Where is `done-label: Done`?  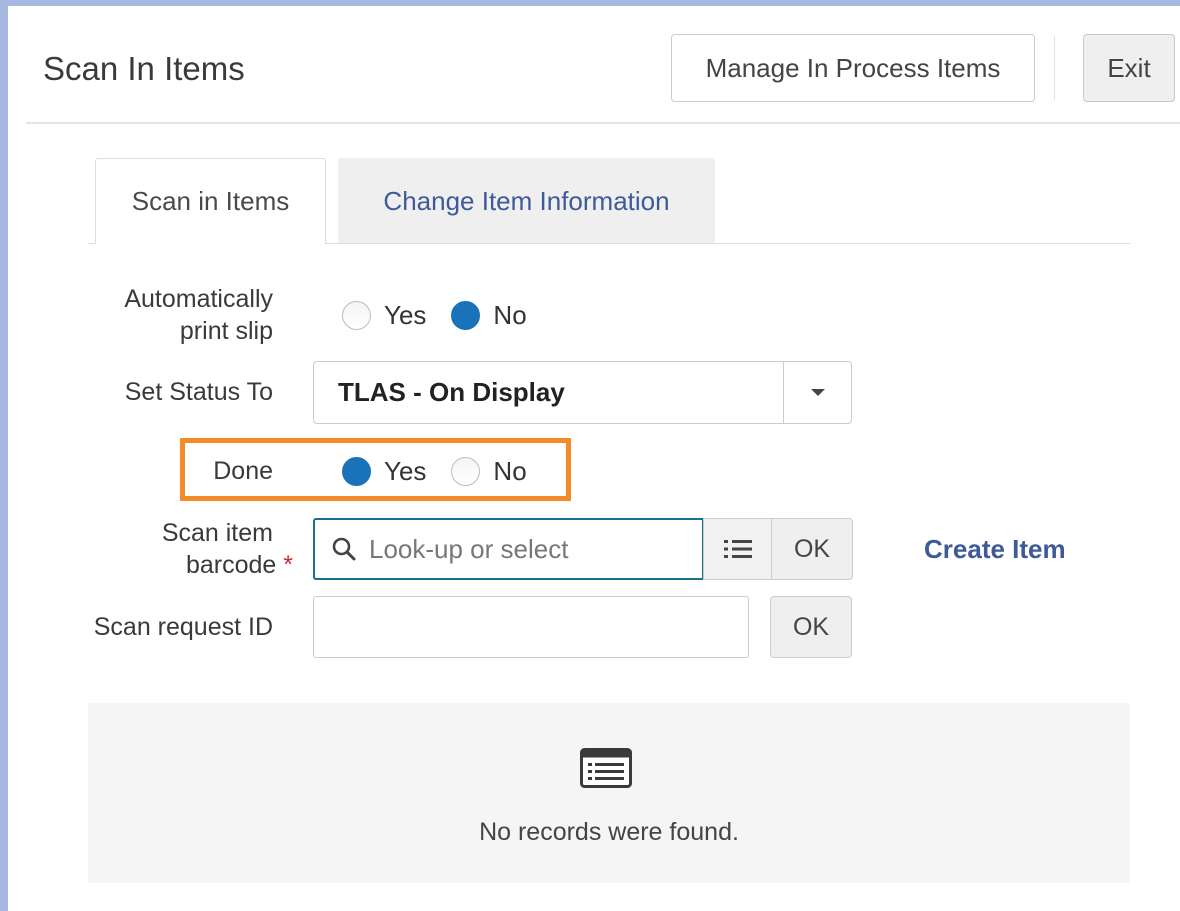 done-label: Done is located at coordinates (243, 471).